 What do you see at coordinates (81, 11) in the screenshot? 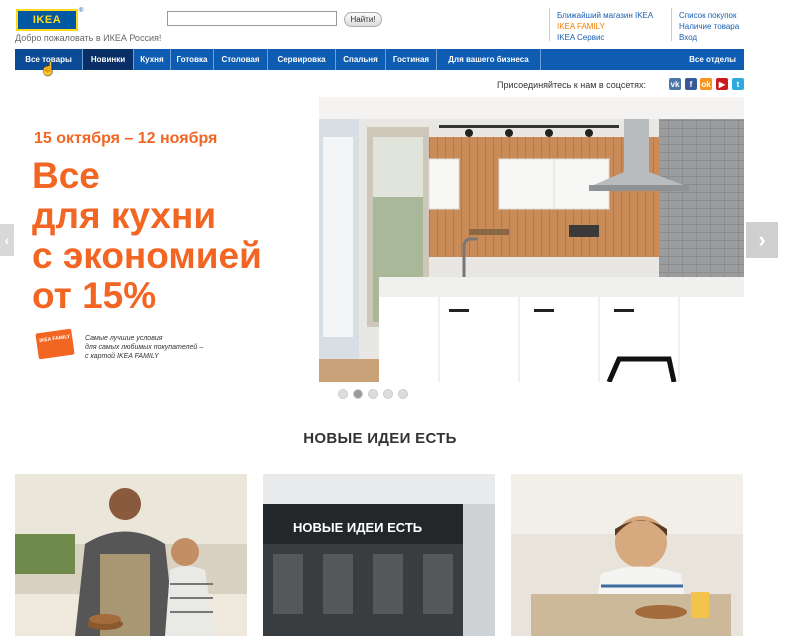
I see `trademark-mark: ®` at bounding box center [81, 11].